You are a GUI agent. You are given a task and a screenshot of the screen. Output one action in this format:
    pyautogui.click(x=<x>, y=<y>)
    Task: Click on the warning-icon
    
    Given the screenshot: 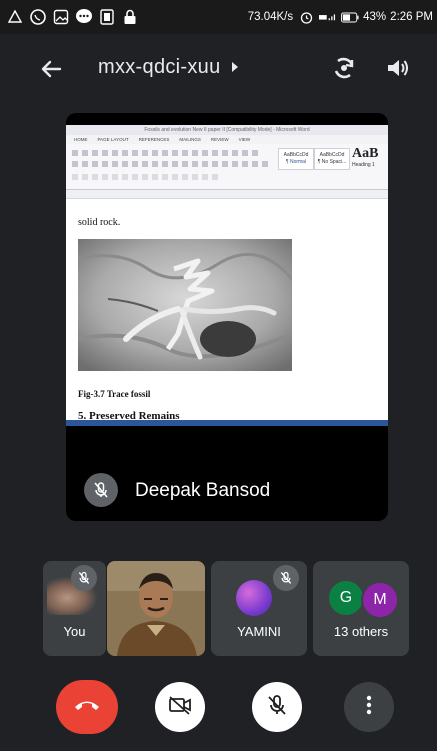 What is the action you would take?
    pyautogui.click(x=15, y=17)
    